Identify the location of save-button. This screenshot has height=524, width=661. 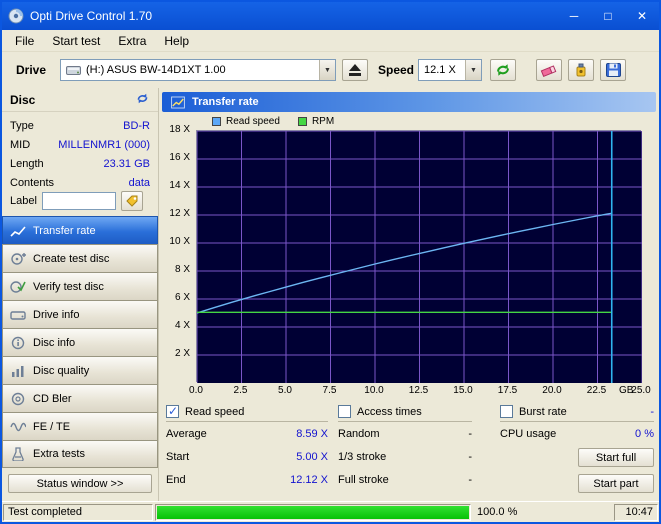
(613, 70).